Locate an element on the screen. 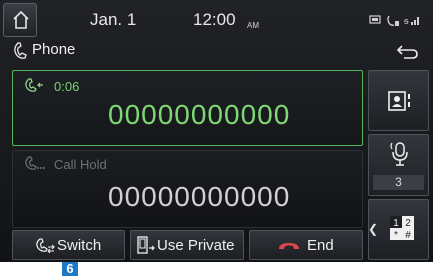 The height and width of the screenshot is (276, 433). end-call-button: End is located at coordinates (306, 245).